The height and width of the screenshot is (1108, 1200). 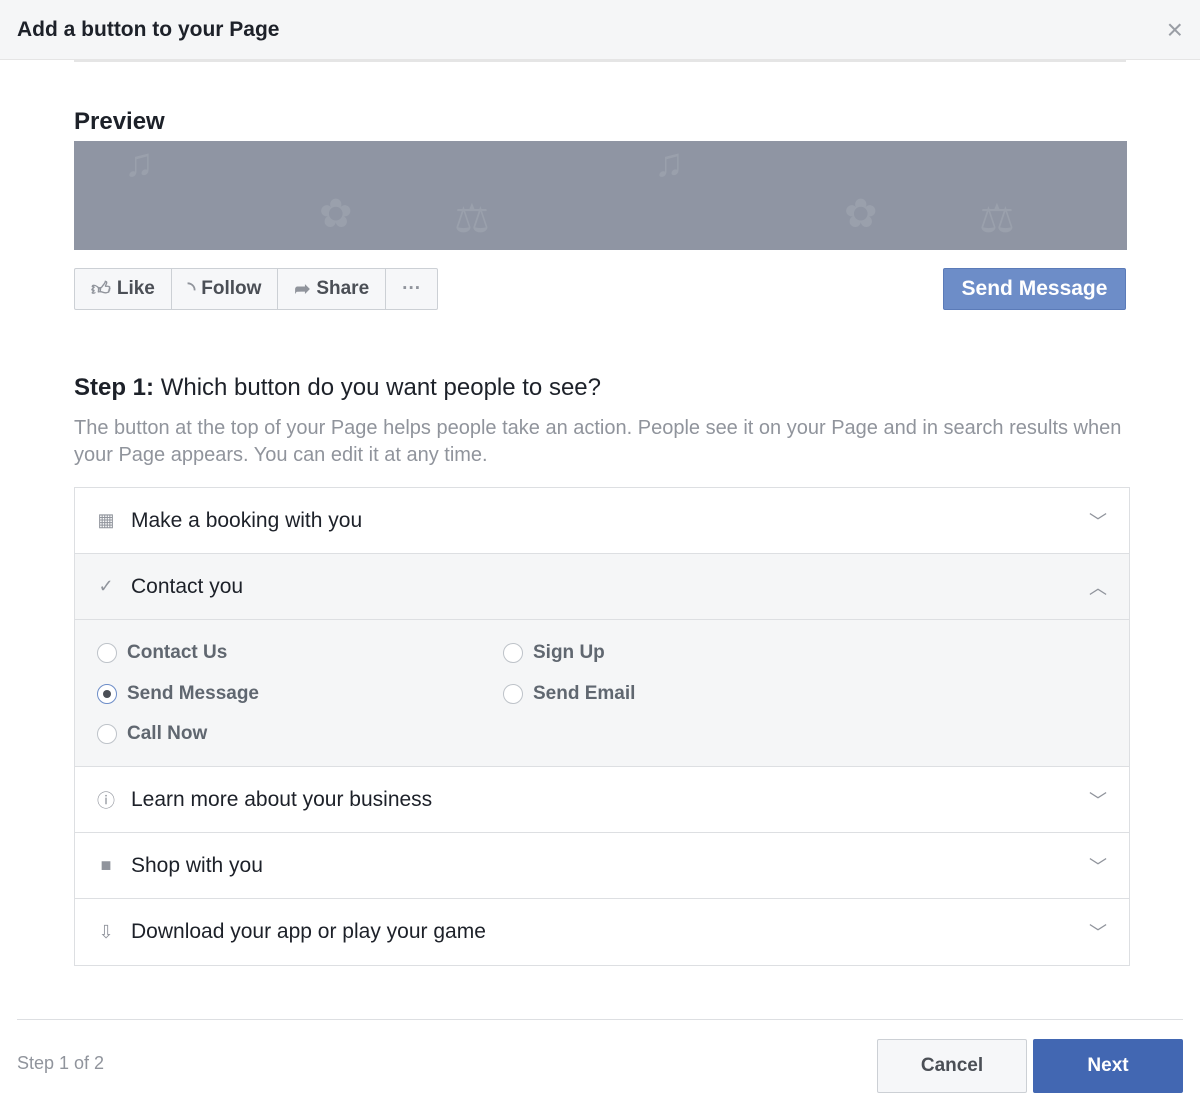 I want to click on more-icon: ···, so click(x=412, y=288).